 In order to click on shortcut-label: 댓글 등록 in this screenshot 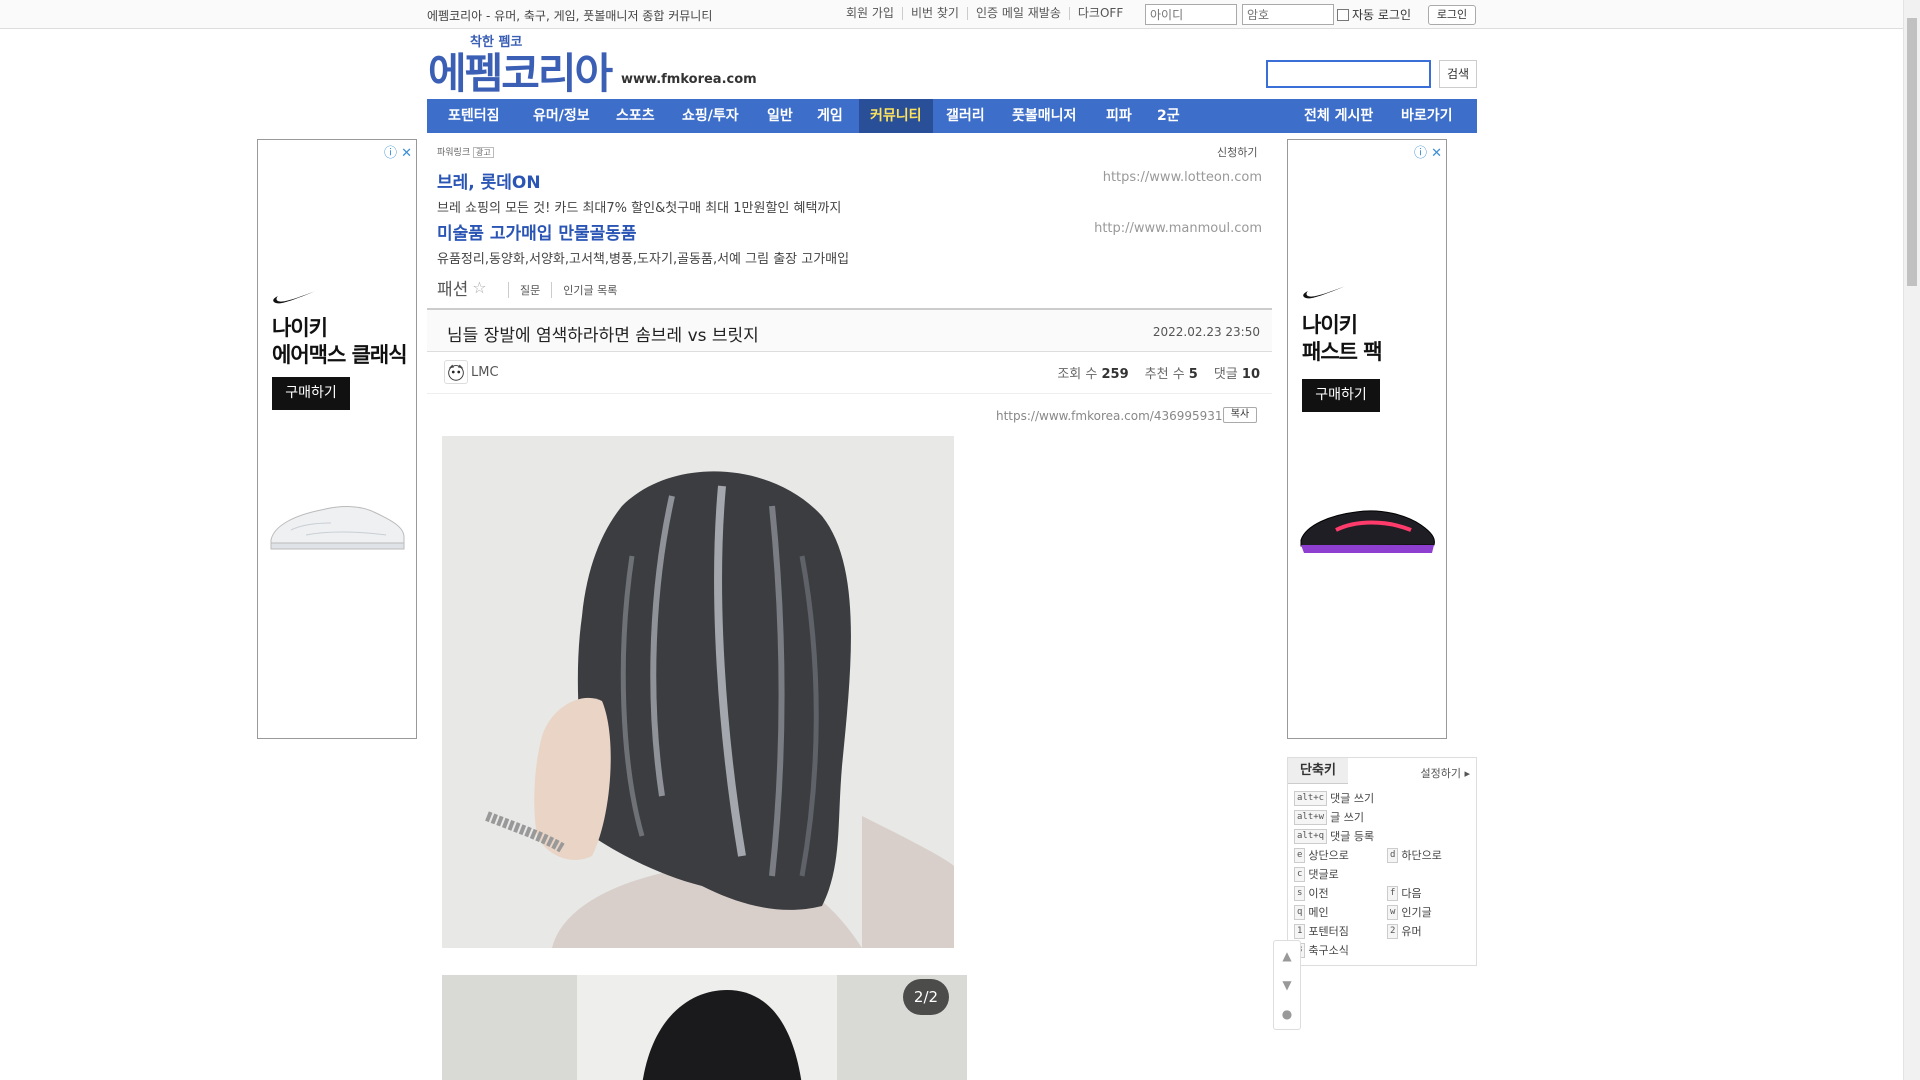, I will do `click(1352, 836)`.